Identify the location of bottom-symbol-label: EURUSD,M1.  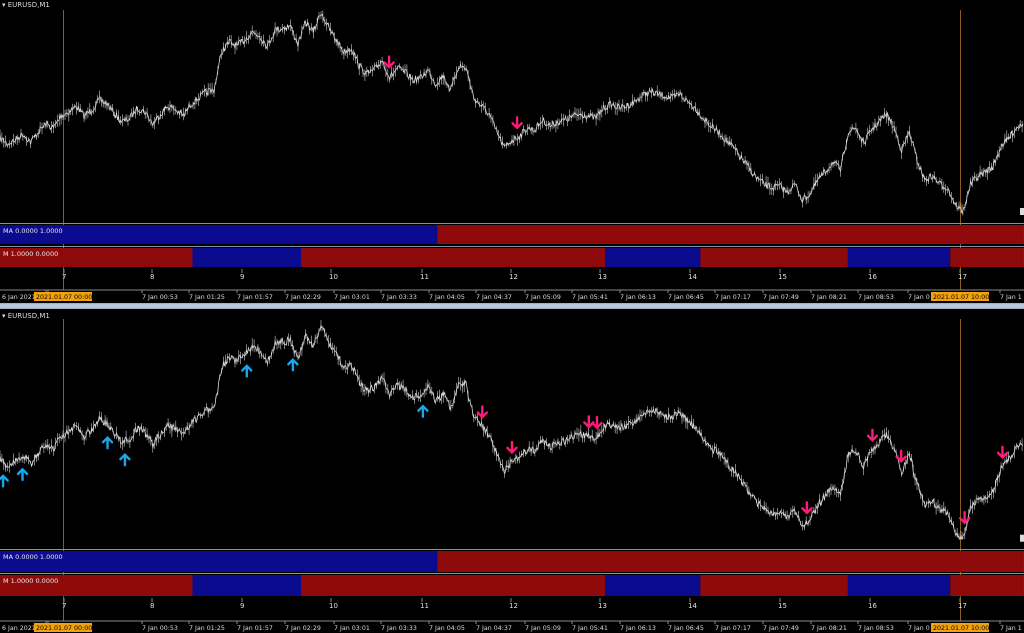
(28, 316).